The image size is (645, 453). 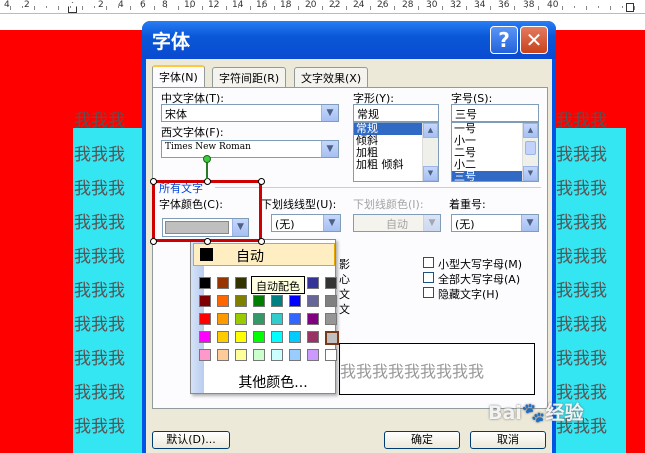 What do you see at coordinates (331, 77) in the screenshot?
I see `tab-effects: 文字效果(X)` at bounding box center [331, 77].